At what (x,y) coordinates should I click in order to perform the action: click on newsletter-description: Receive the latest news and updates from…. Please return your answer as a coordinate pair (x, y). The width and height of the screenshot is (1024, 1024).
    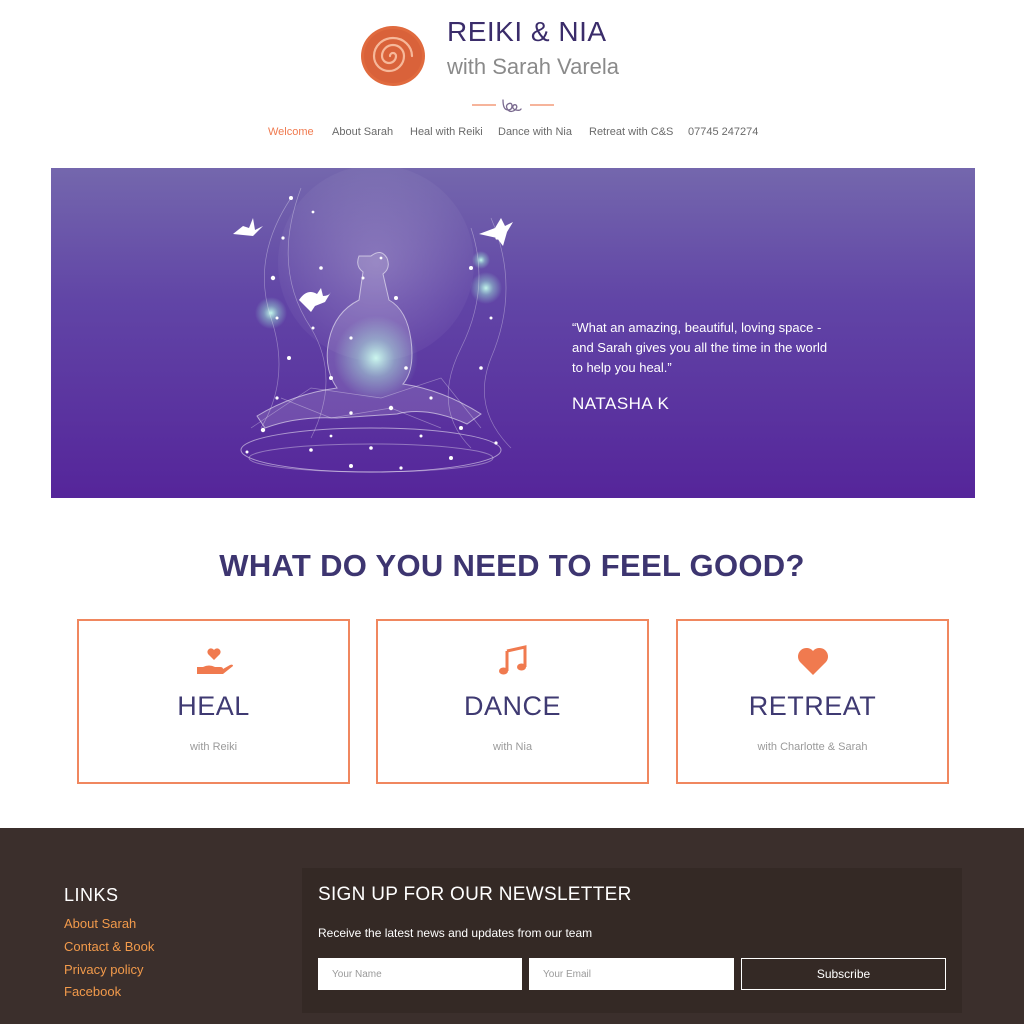
    Looking at the image, I should click on (455, 933).